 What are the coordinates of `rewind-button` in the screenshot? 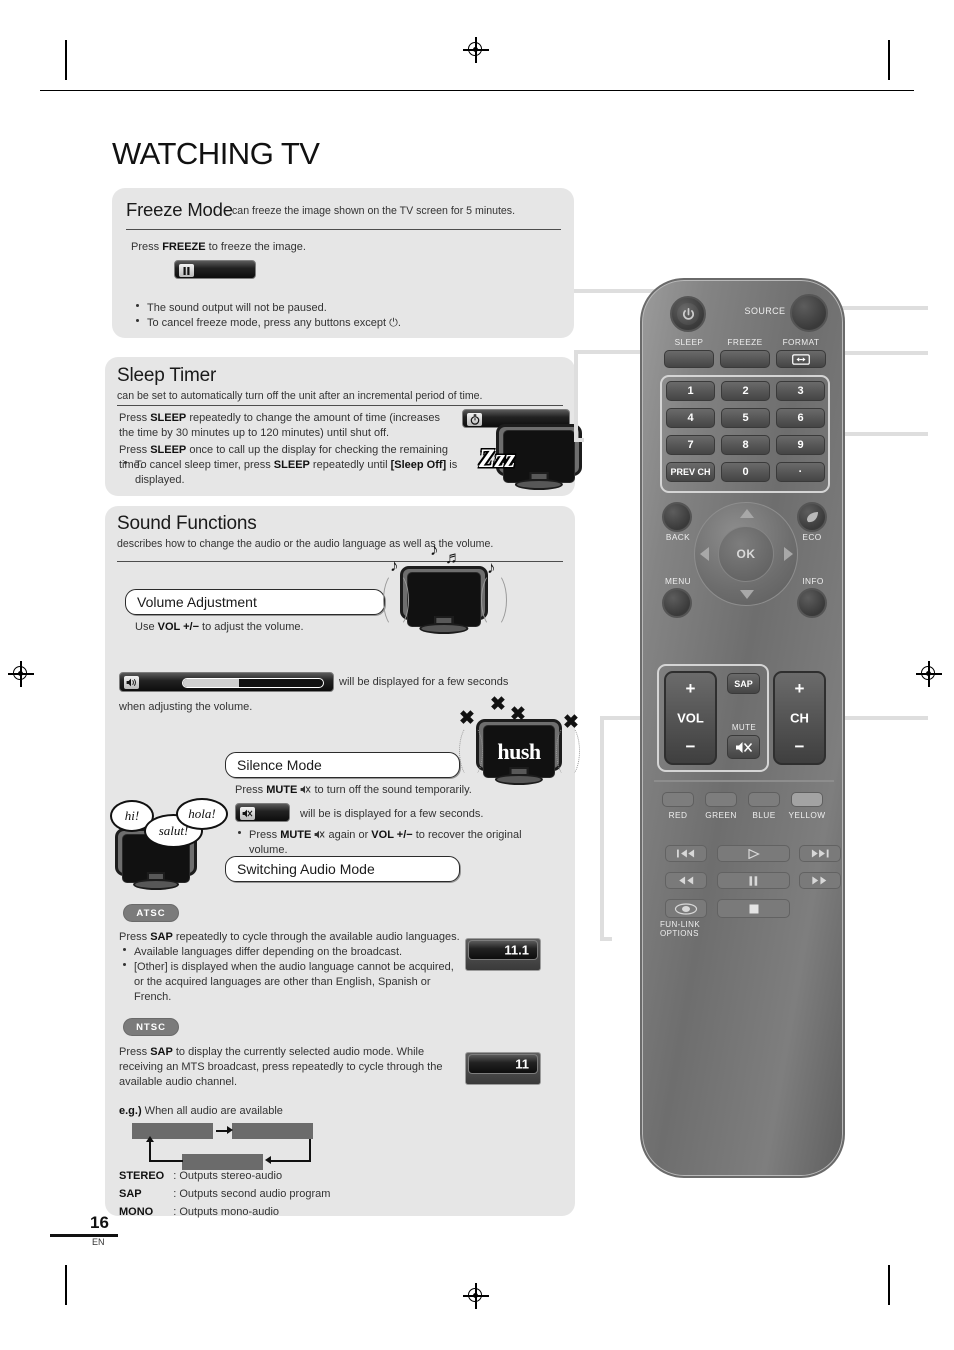 It's located at (686, 880).